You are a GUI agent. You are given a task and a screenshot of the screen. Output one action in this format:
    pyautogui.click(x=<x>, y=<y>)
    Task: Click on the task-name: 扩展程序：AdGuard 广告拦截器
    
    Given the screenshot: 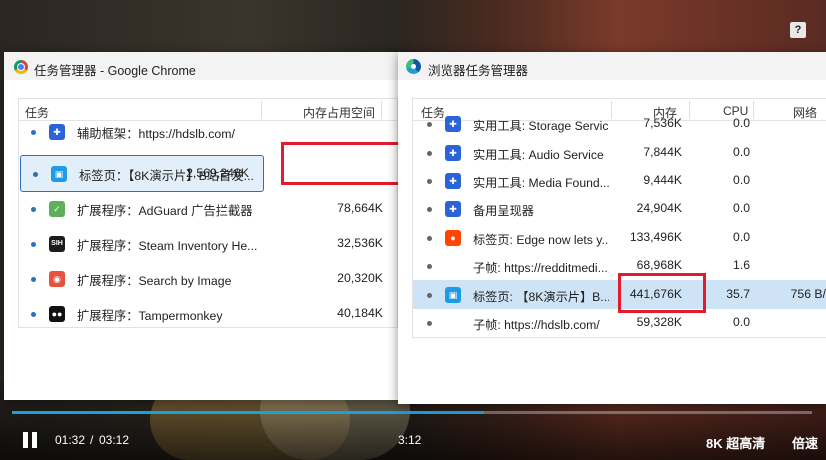 What is the action you would take?
    pyautogui.click(x=165, y=210)
    